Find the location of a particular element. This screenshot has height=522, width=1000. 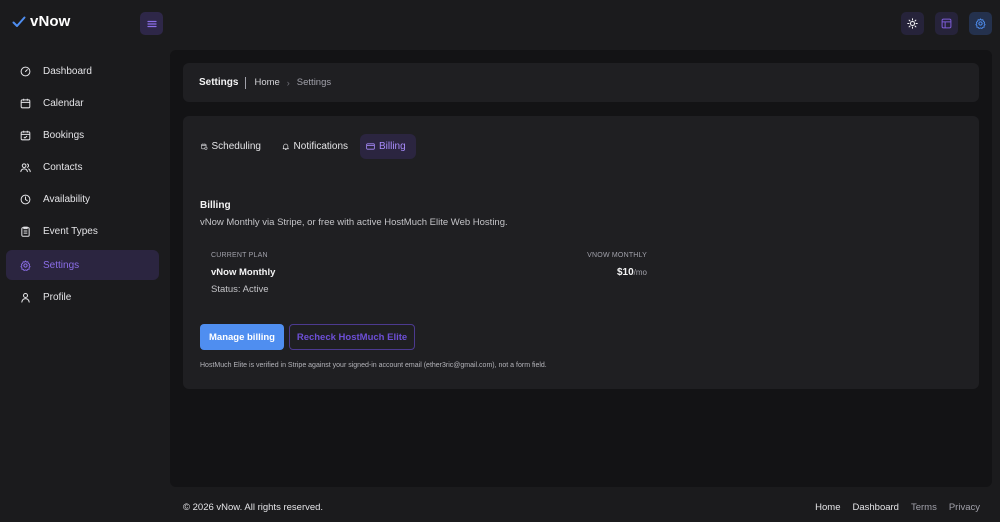

sidebar-item-label: Bookings is located at coordinates (64, 135).